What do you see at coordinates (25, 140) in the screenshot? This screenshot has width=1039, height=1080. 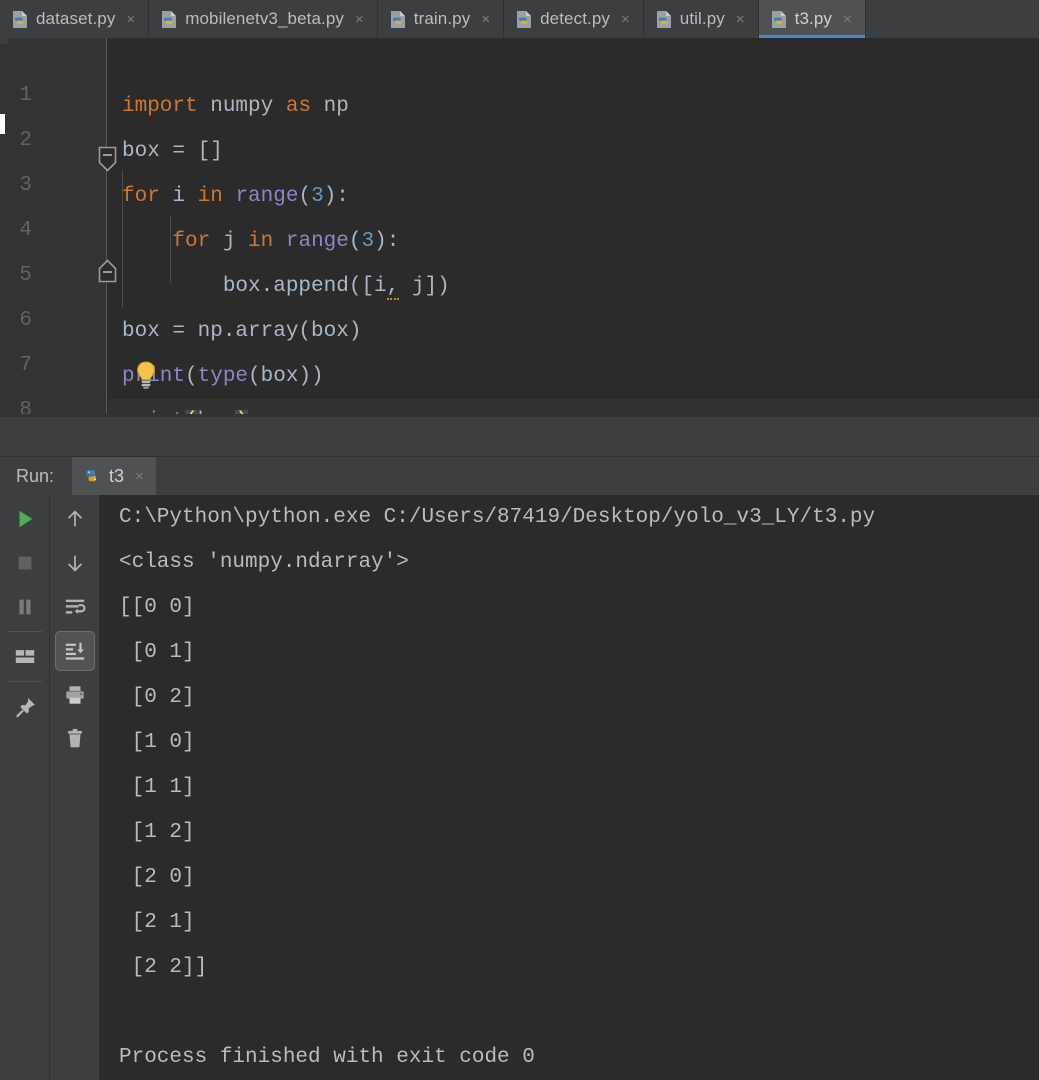 I see `line-number: 2` at bounding box center [25, 140].